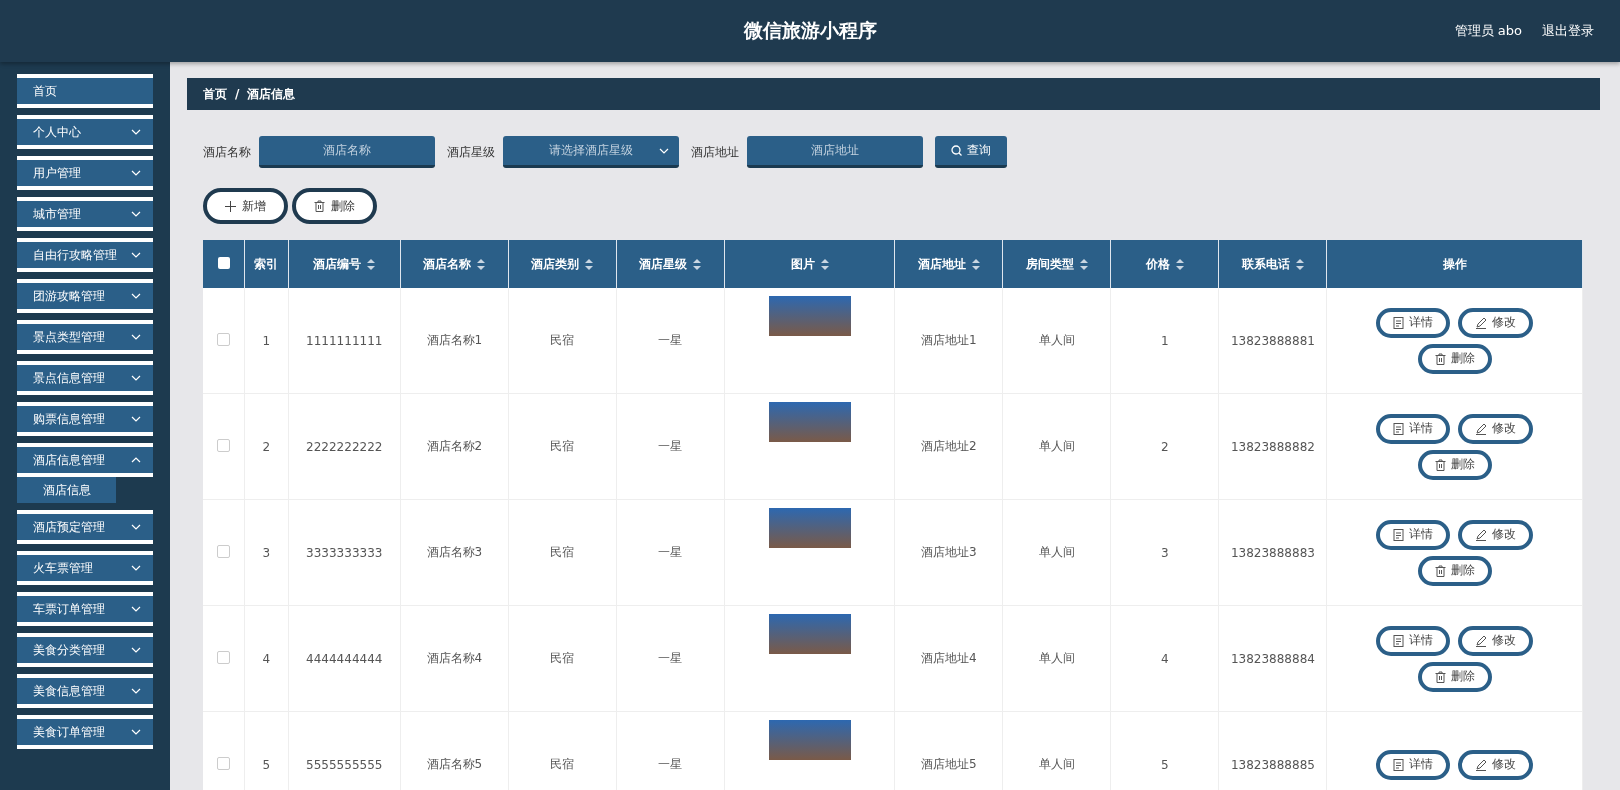 This screenshot has height=790, width=1620. Describe the element at coordinates (69, 650) in the screenshot. I see `sidebar-label: 美食分类管理` at that location.